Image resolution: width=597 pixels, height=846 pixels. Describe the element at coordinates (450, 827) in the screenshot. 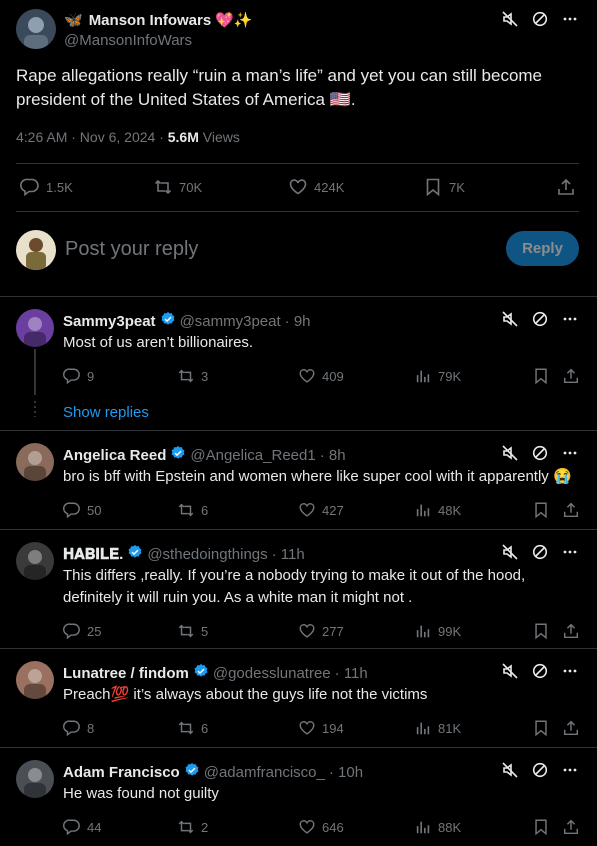

I see `views-count: 88K` at that location.